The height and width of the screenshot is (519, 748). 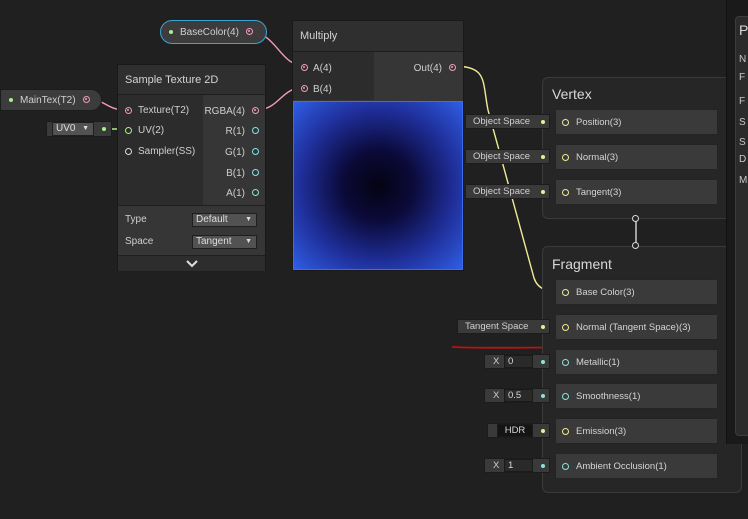 I want to click on side-panel-row: F, so click(x=742, y=77).